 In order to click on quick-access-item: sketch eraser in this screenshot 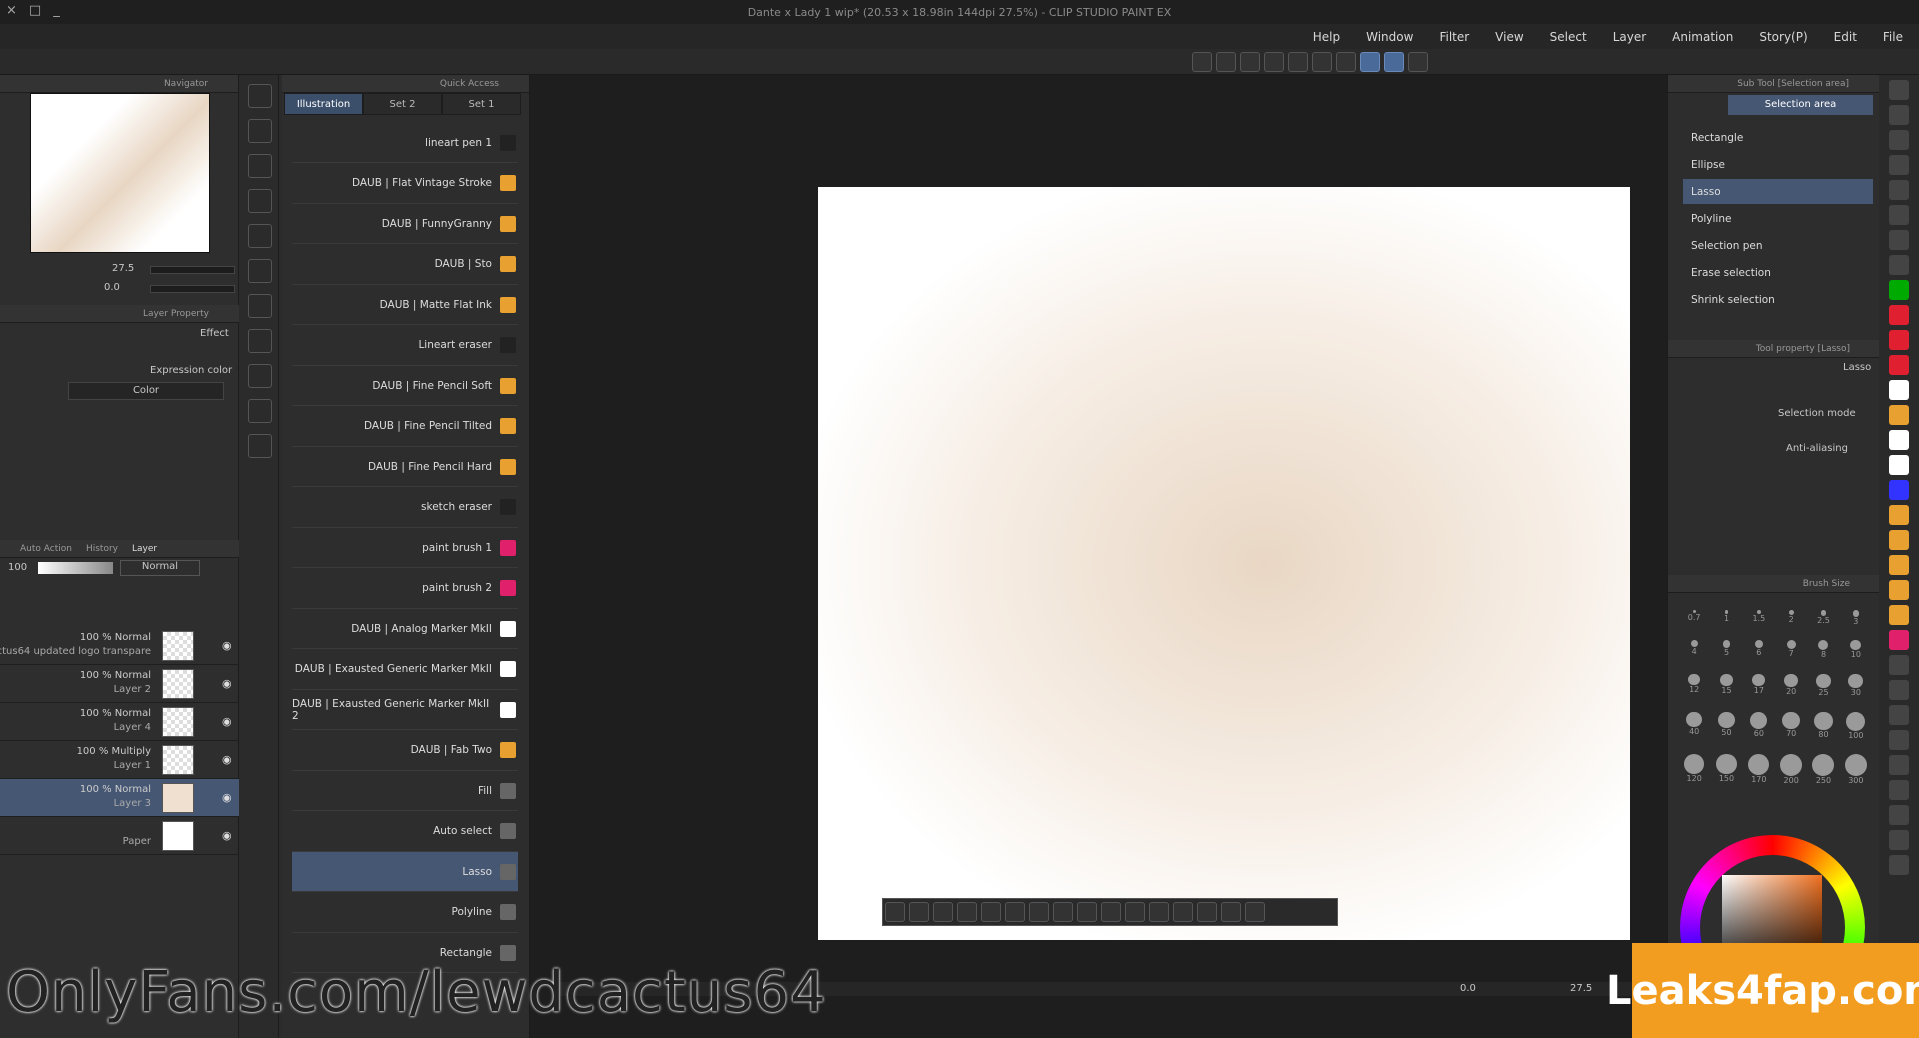, I will do `click(405, 508)`.